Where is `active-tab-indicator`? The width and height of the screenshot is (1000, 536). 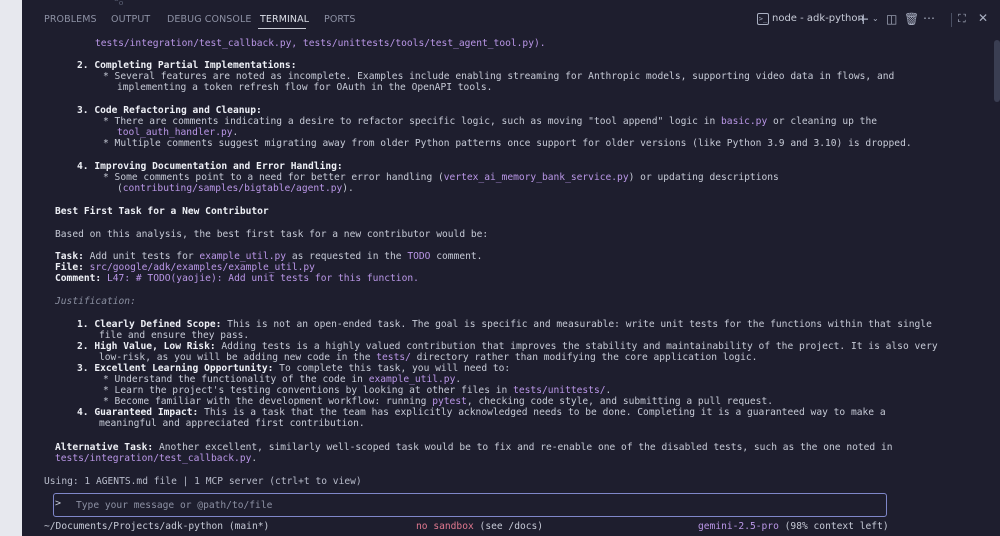
active-tab-indicator is located at coordinates (282, 28).